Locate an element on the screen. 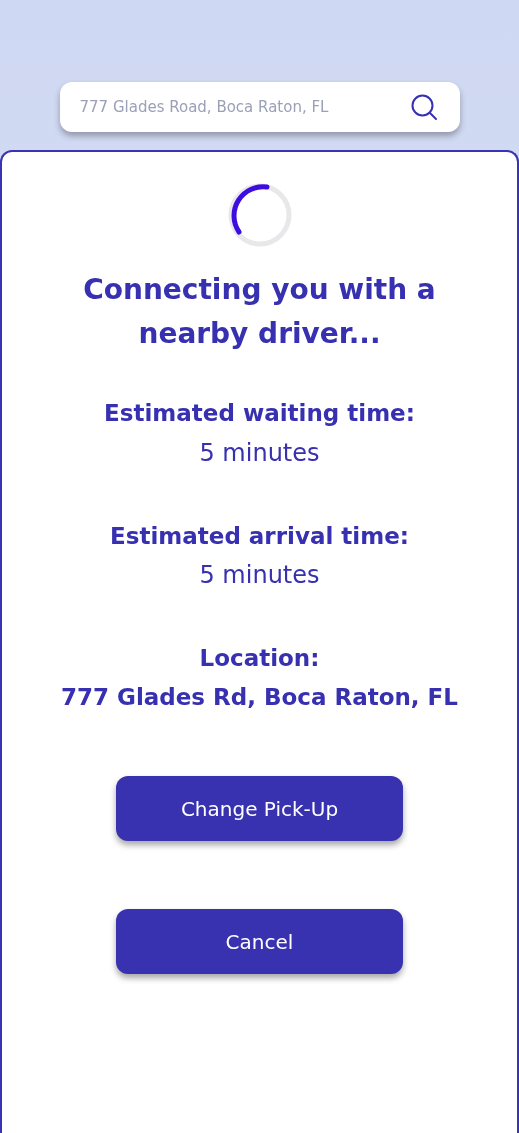 The image size is (519, 1133). search-icon is located at coordinates (423, 107).